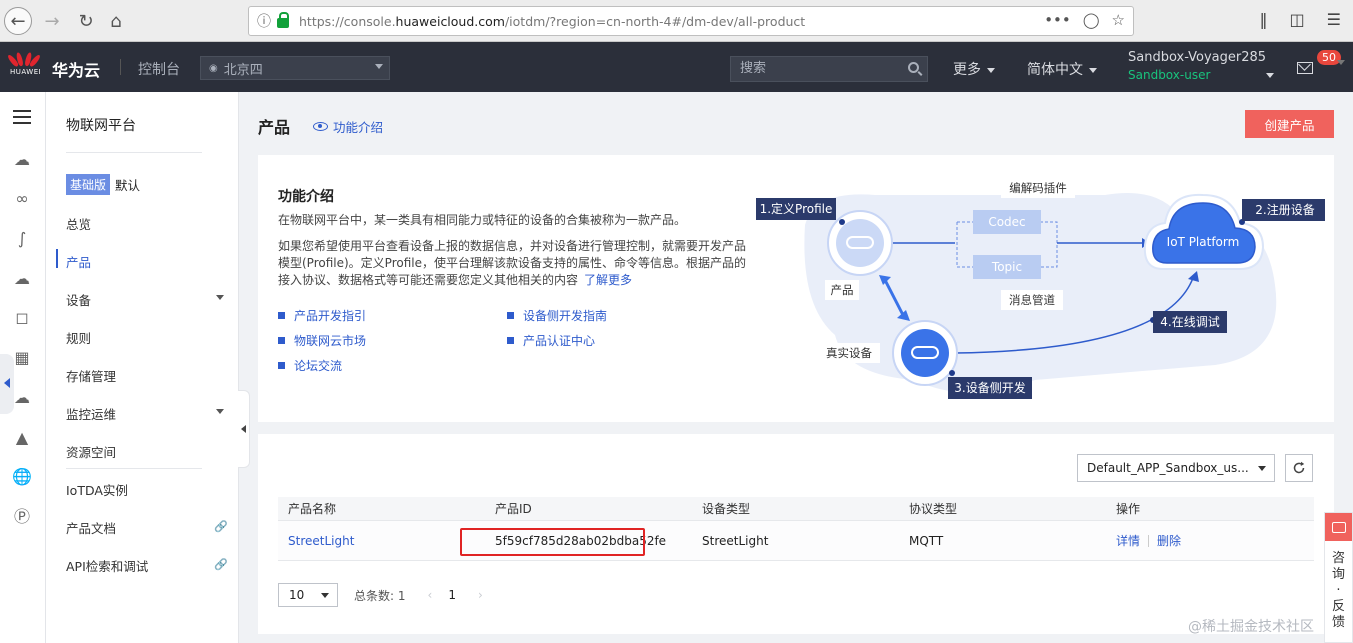  I want to click on feature-intro-link: 功能介绍, so click(348, 126).